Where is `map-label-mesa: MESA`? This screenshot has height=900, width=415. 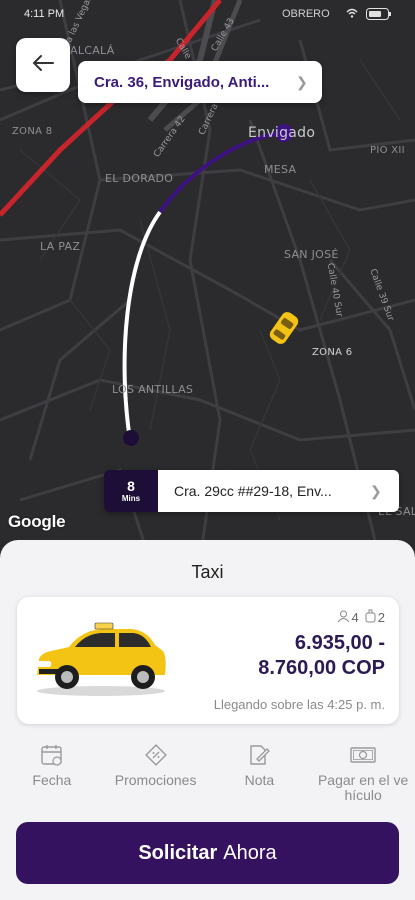 map-label-mesa: MESA is located at coordinates (280, 169).